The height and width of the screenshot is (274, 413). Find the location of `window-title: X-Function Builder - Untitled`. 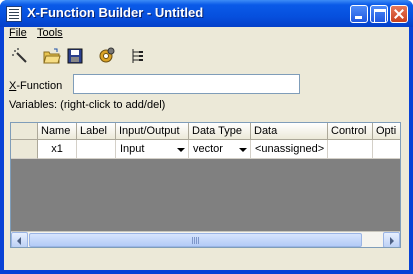

window-title: X-Function Builder - Untitled is located at coordinates (115, 12).